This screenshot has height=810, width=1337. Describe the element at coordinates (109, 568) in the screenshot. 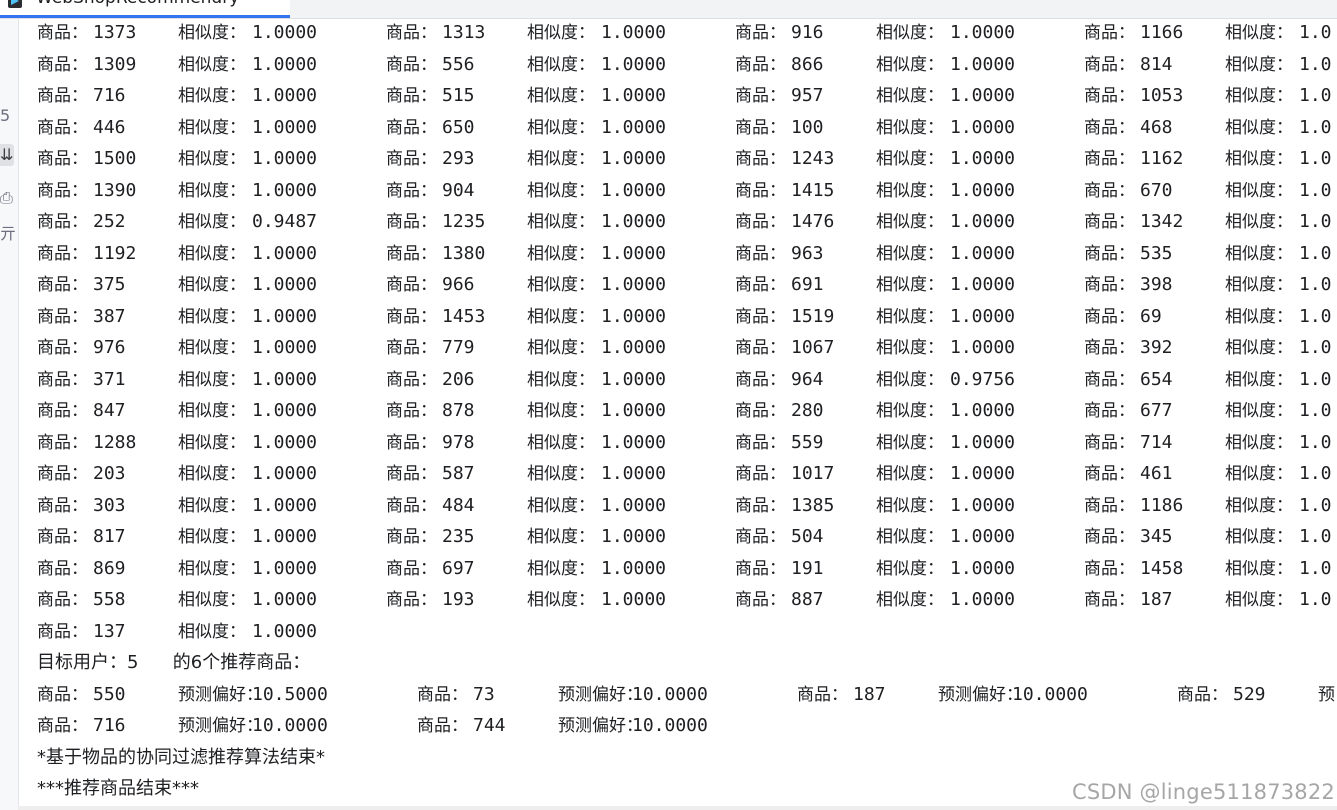

I see `item-id: 869` at that location.